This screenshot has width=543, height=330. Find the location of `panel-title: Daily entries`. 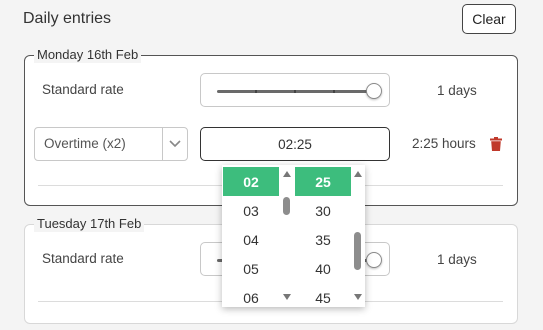

panel-title: Daily entries is located at coordinates (67, 18).